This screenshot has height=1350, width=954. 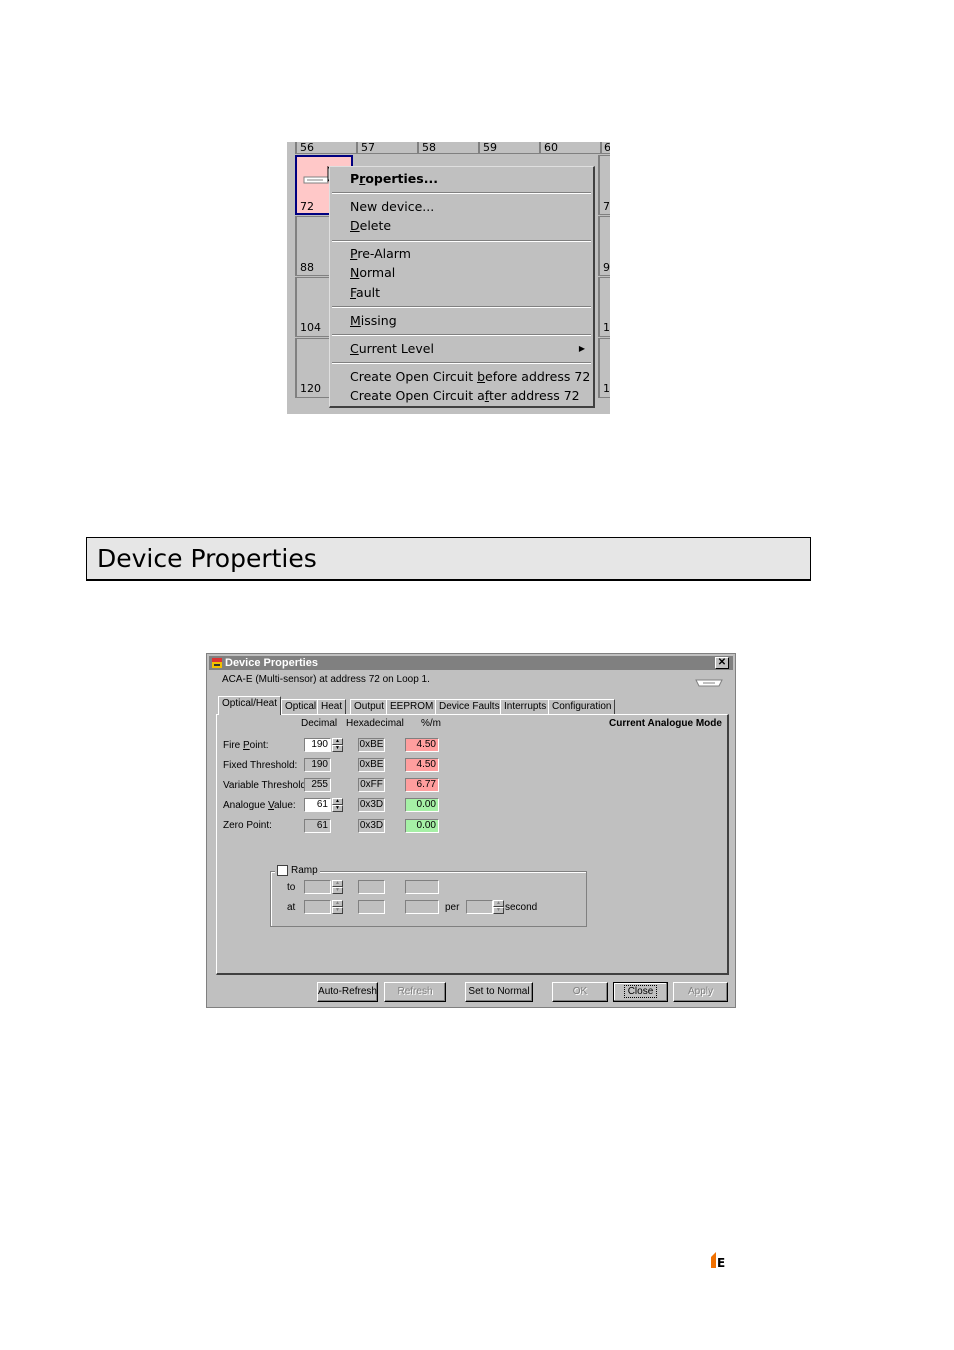 What do you see at coordinates (607, 148) in the screenshot?
I see `grid-address: 6` at bounding box center [607, 148].